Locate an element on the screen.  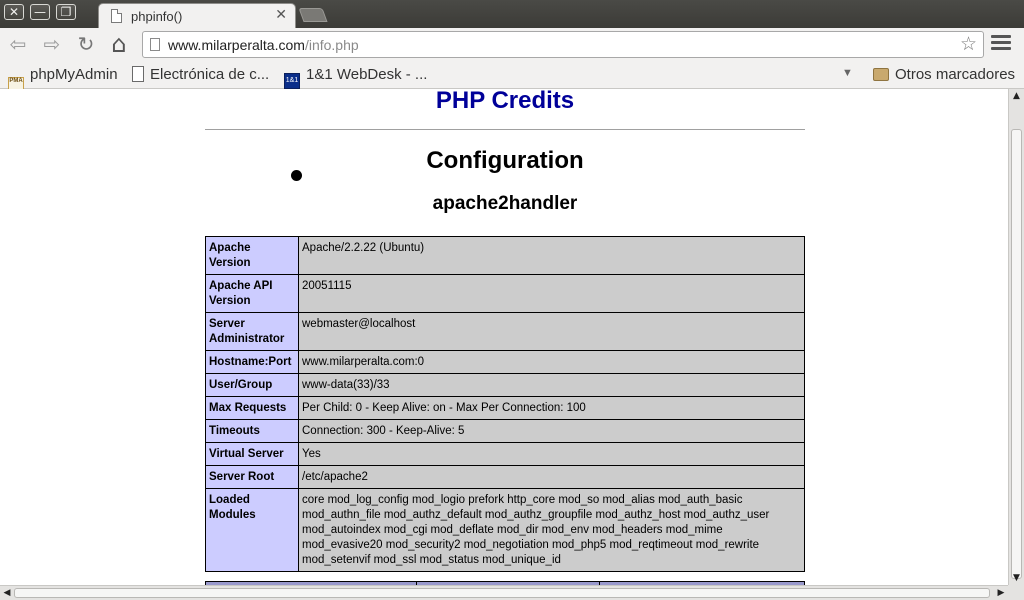
chrome-menu-icon is located at coordinates (1001, 44).